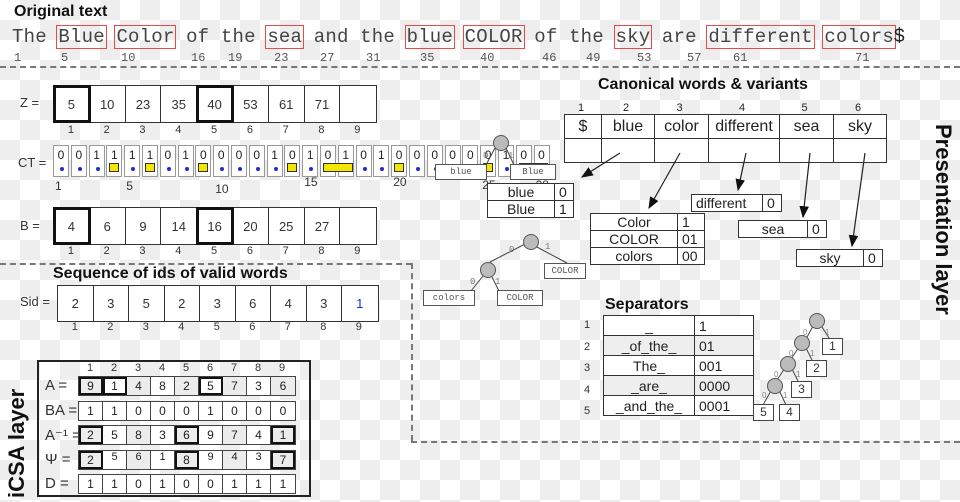 Image resolution: width=960 pixels, height=502 pixels. Describe the element at coordinates (857, 200) in the screenshot. I see `arrow-sky` at that location.